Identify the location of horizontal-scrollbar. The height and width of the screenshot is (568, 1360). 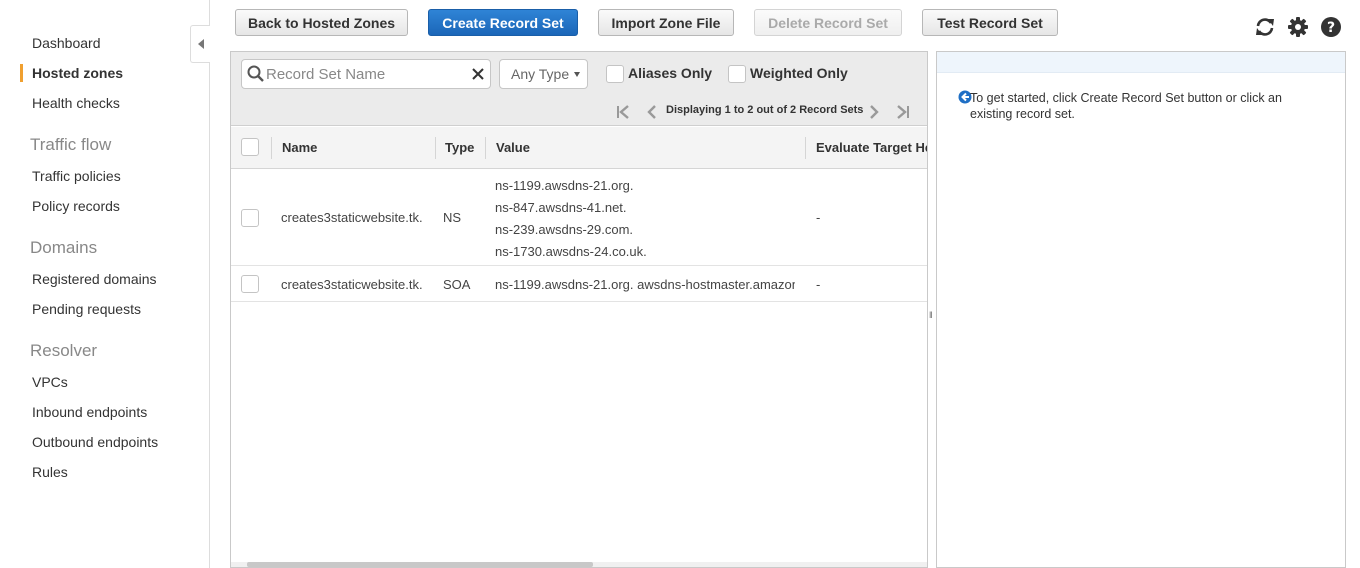
(579, 564).